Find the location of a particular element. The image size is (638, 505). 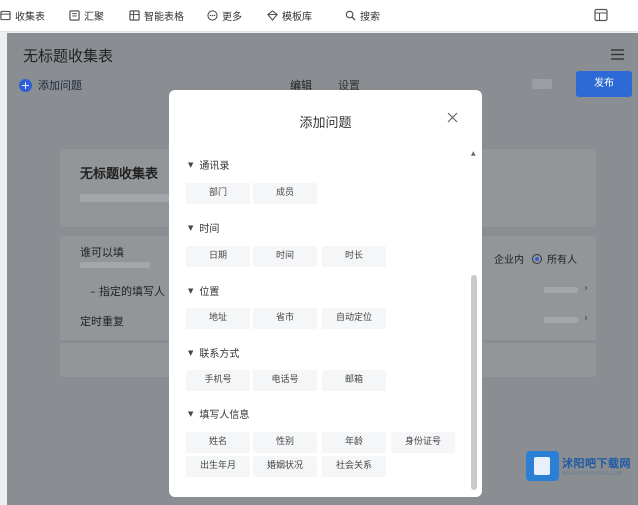

template-icon is located at coordinates (272, 15).